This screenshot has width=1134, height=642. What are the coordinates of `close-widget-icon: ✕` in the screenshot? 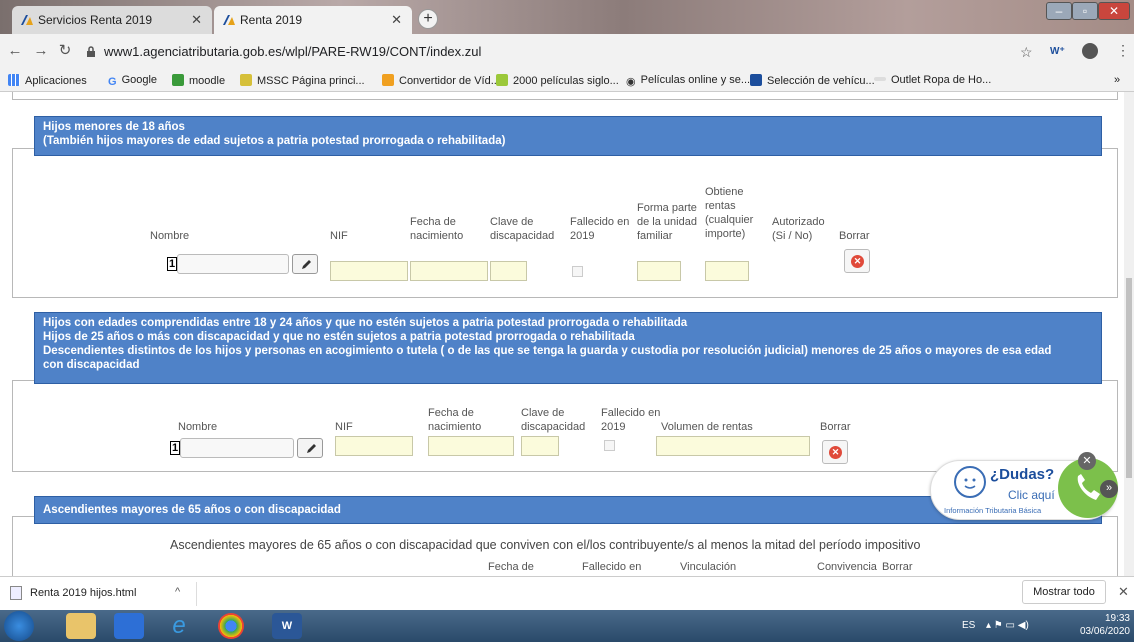 It's located at (1087, 461).